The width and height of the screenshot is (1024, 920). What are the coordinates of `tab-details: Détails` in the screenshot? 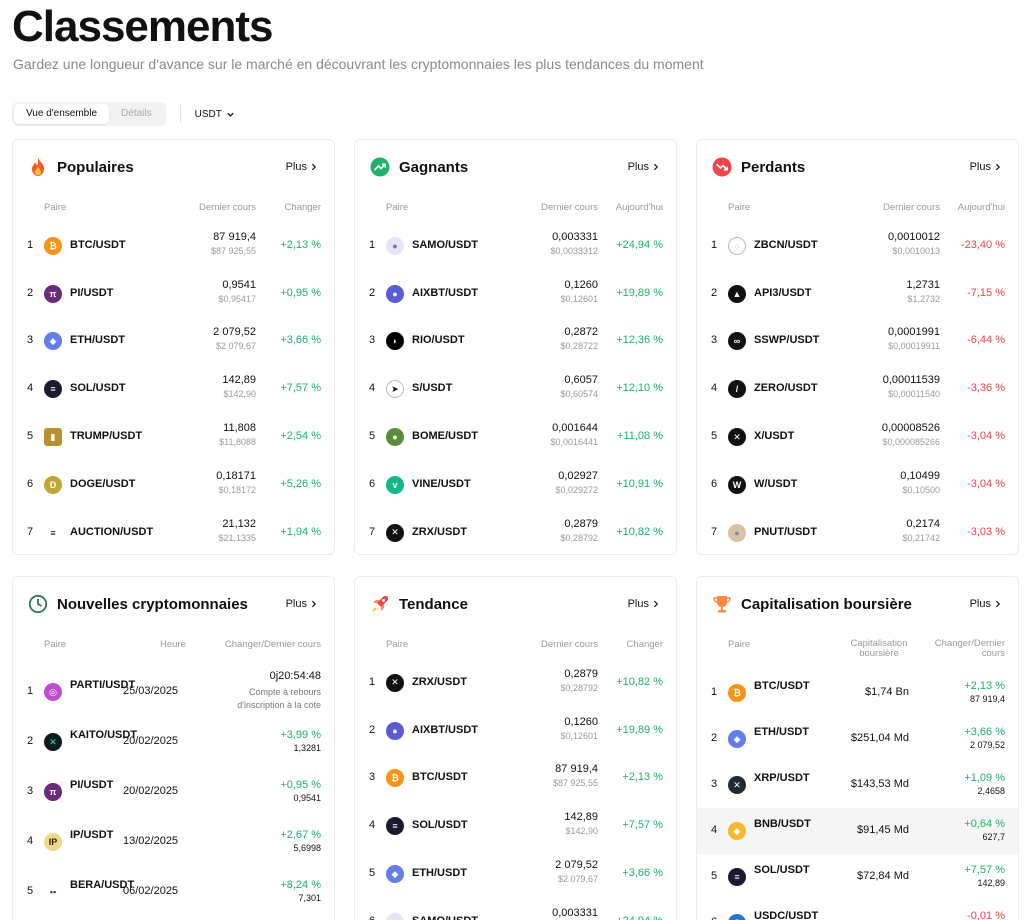 It's located at (136, 114).